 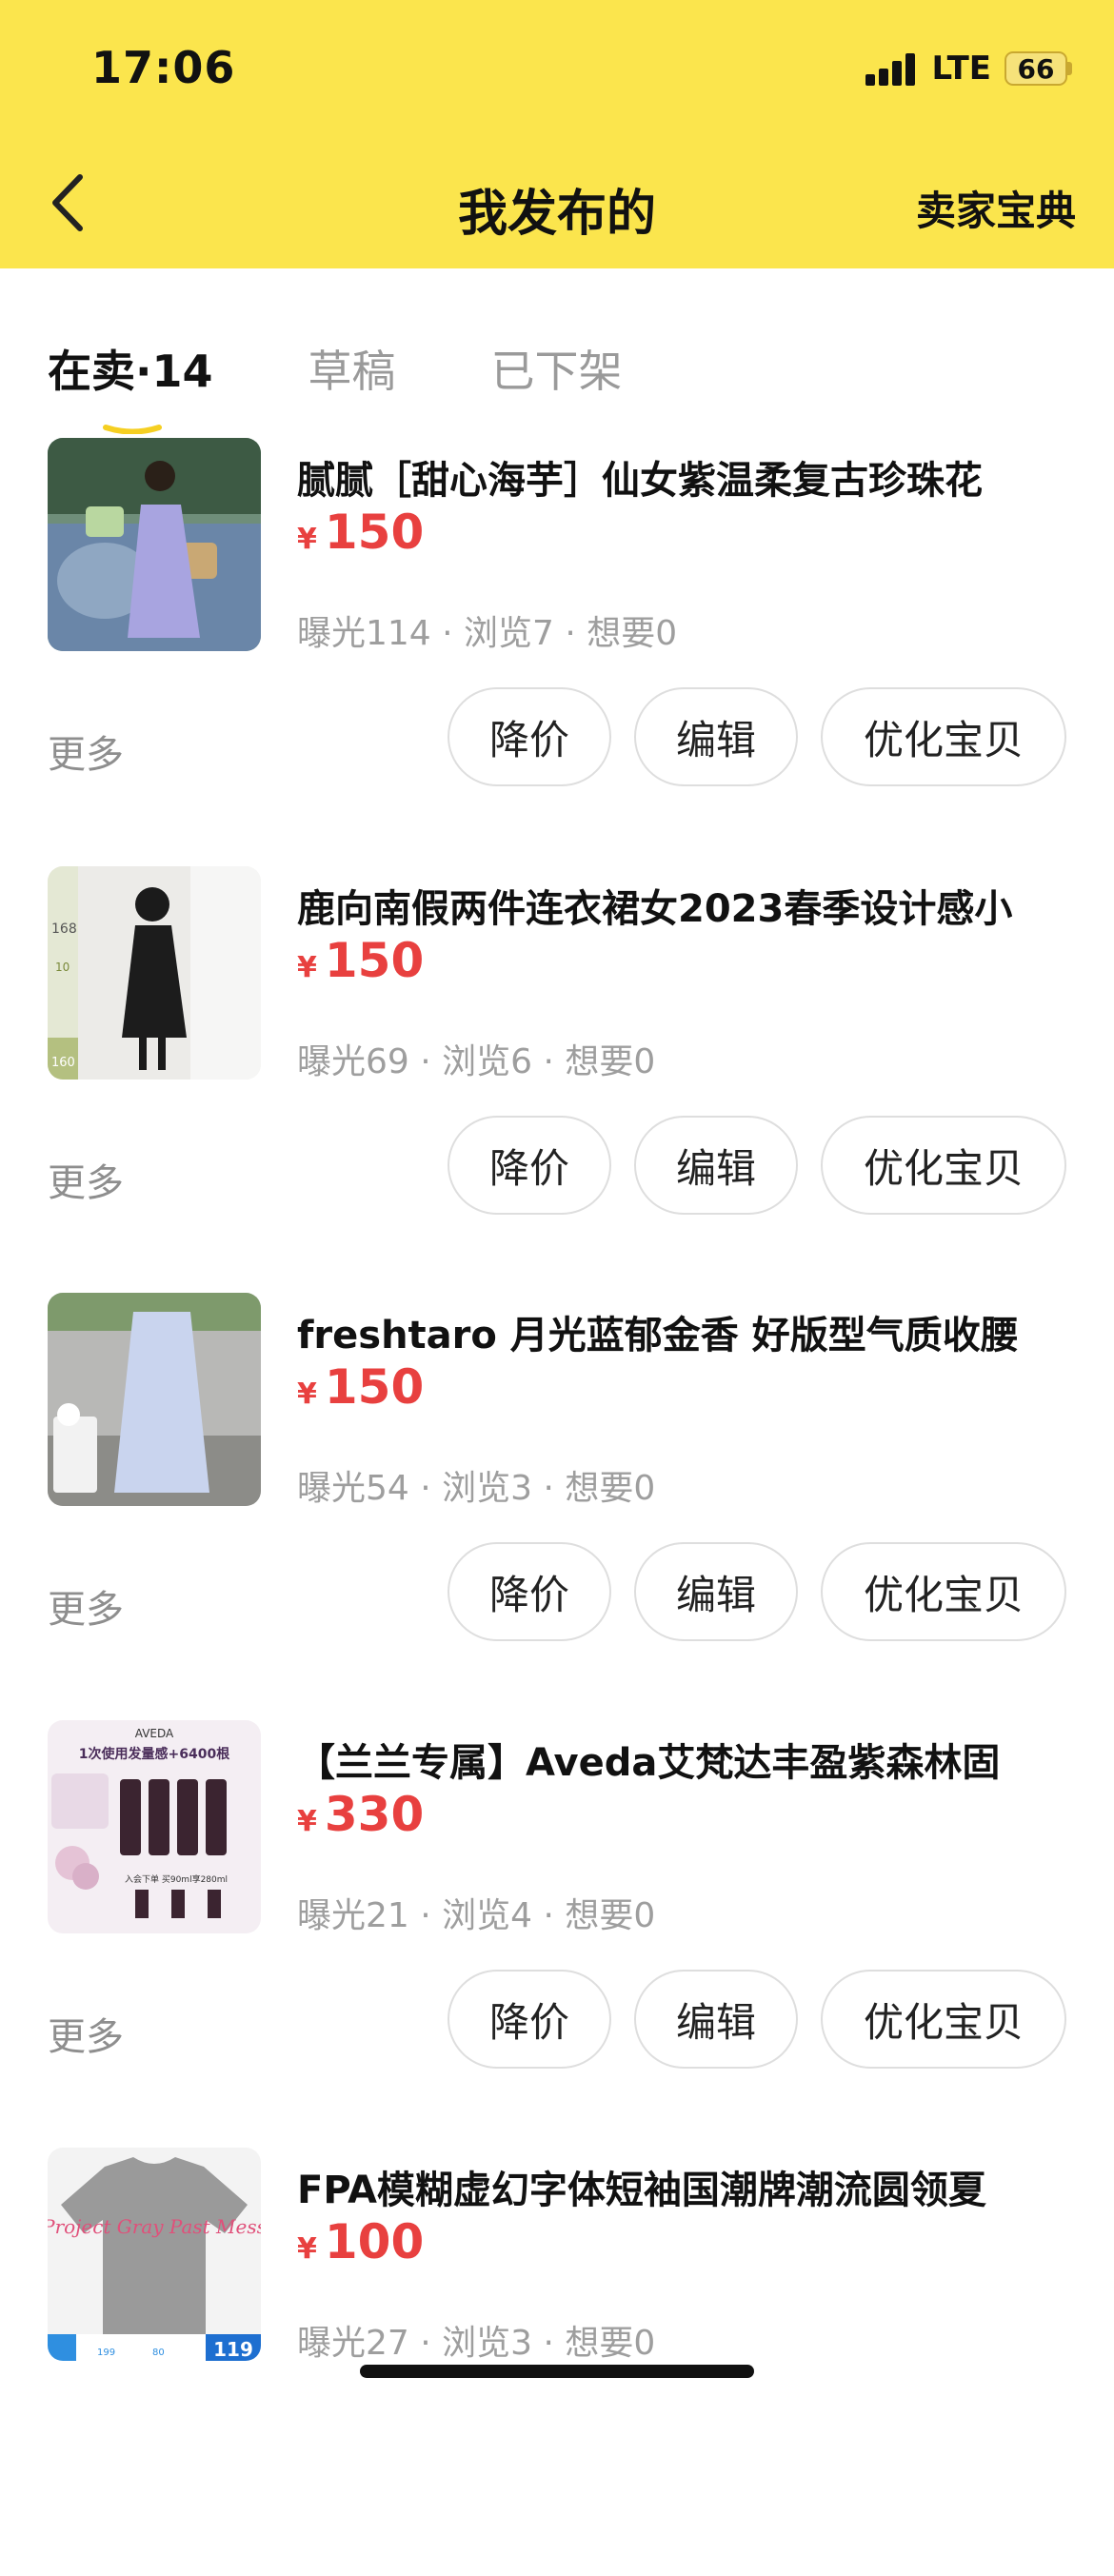 What do you see at coordinates (374, 2241) in the screenshot?
I see `price-value: 100` at bounding box center [374, 2241].